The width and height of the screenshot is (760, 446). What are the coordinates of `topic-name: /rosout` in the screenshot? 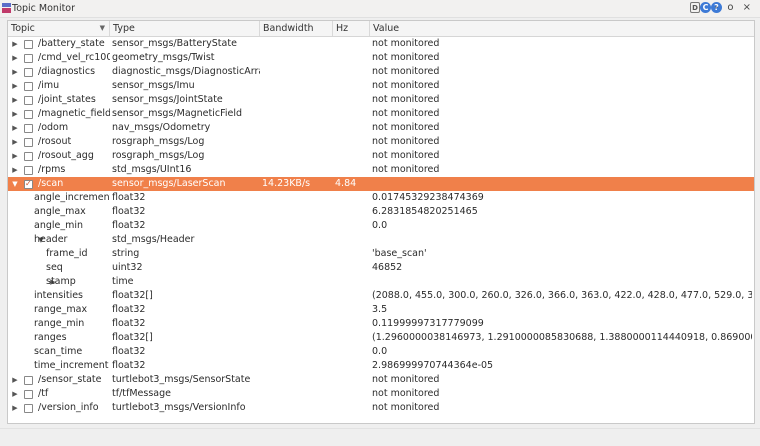 It's located at (55, 141).